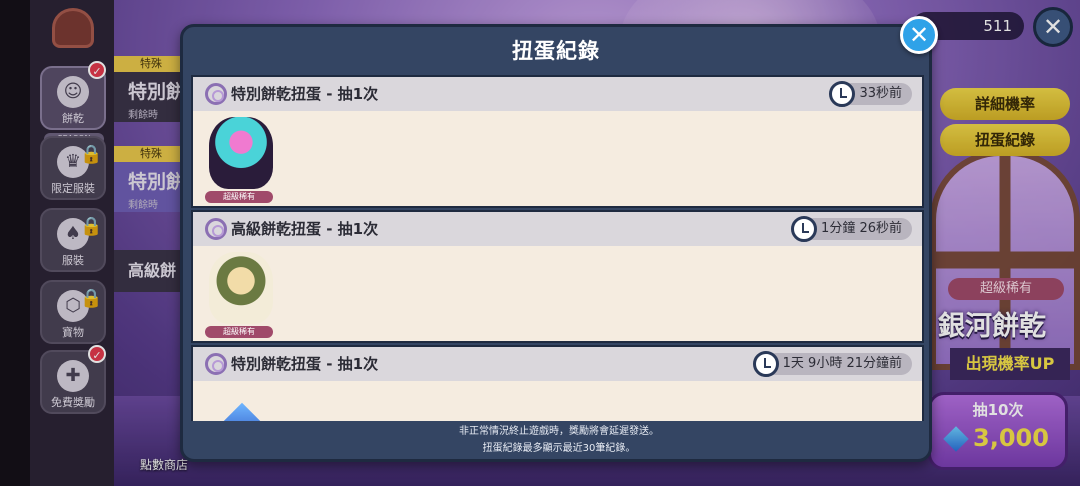 This screenshot has width=1080, height=486. I want to click on row-header: 特別餅乾扭蛋 - 抽1次 1天 9小時 21分鐘前, so click(557, 364).